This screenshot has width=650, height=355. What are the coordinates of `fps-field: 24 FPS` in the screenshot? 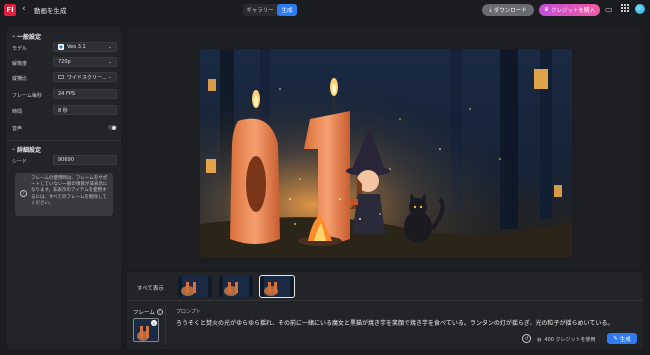 It's located at (85, 94).